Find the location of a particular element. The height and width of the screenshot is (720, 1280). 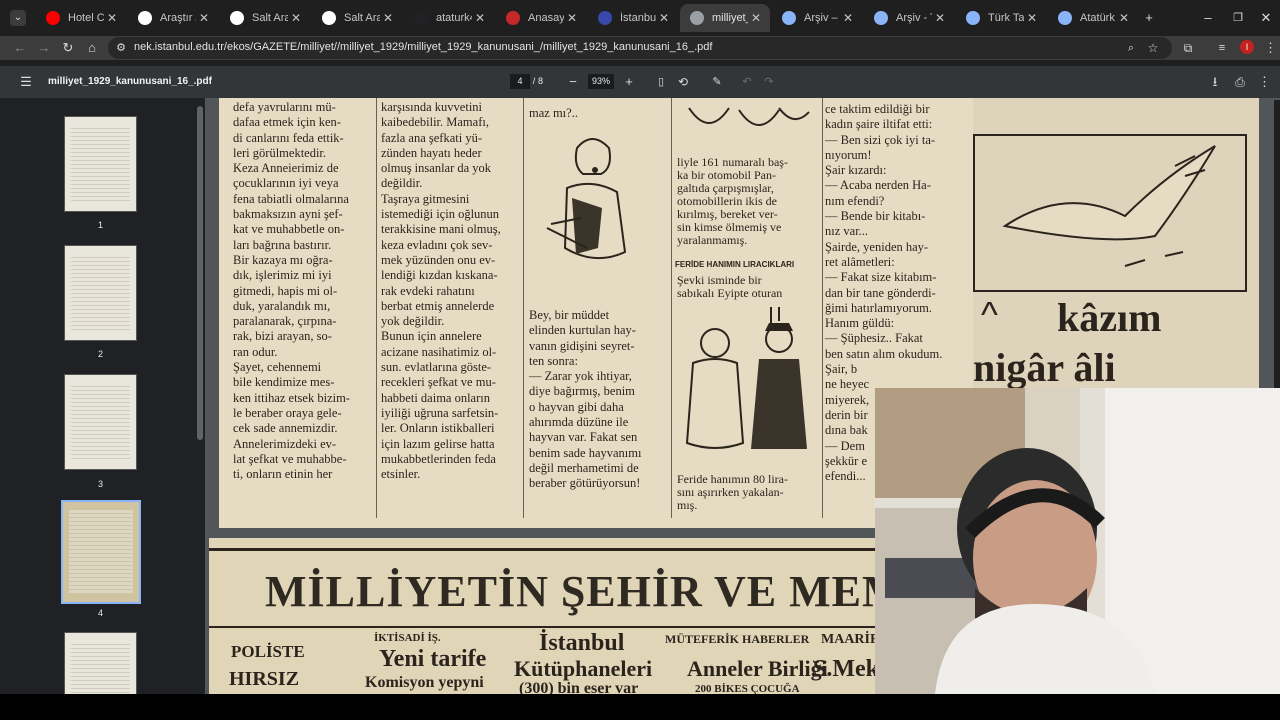

tab: Anasayfa - F✕ is located at coordinates (541, 18).